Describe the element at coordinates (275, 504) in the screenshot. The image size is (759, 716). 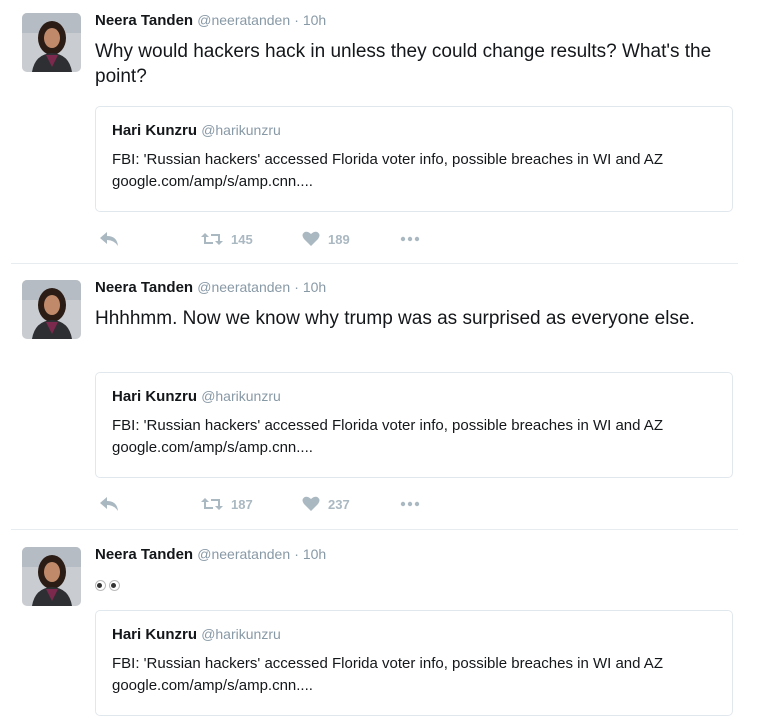
I see `tweet-actions: 187 237` at that location.